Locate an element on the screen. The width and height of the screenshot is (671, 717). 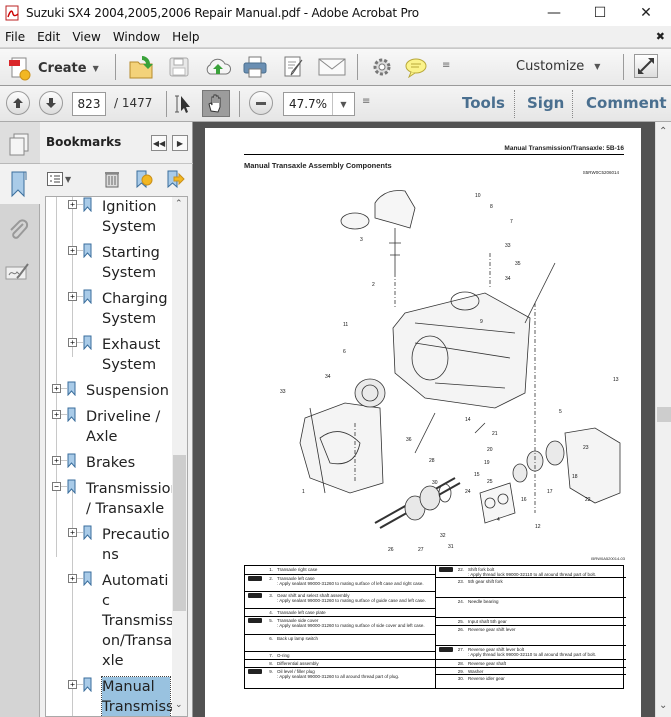
text-select-cursor-icon is located at coordinates (182, 104).